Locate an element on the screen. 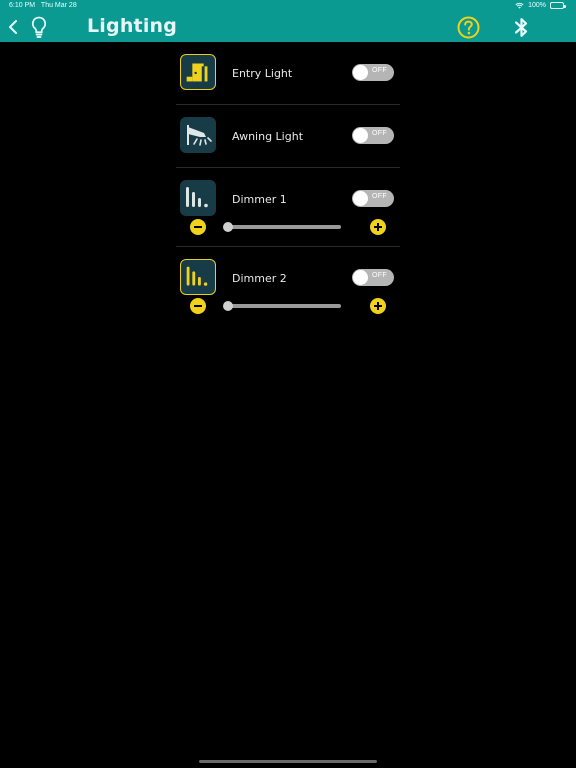  dimmer-1-slider is located at coordinates (282, 227).